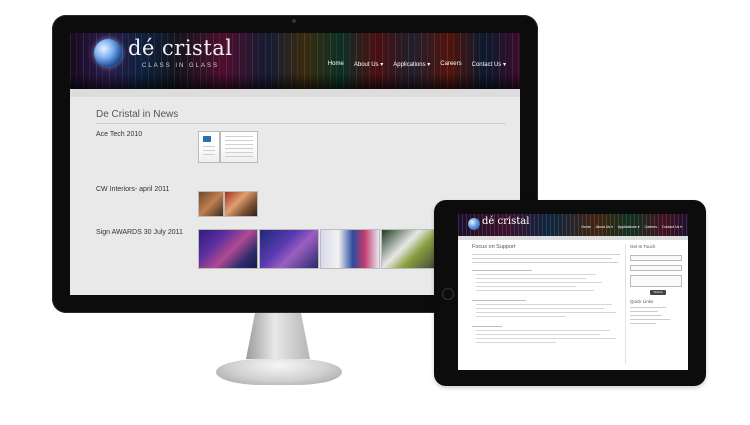  I want to click on tablet-site-logo: dé cristal, so click(505, 221).